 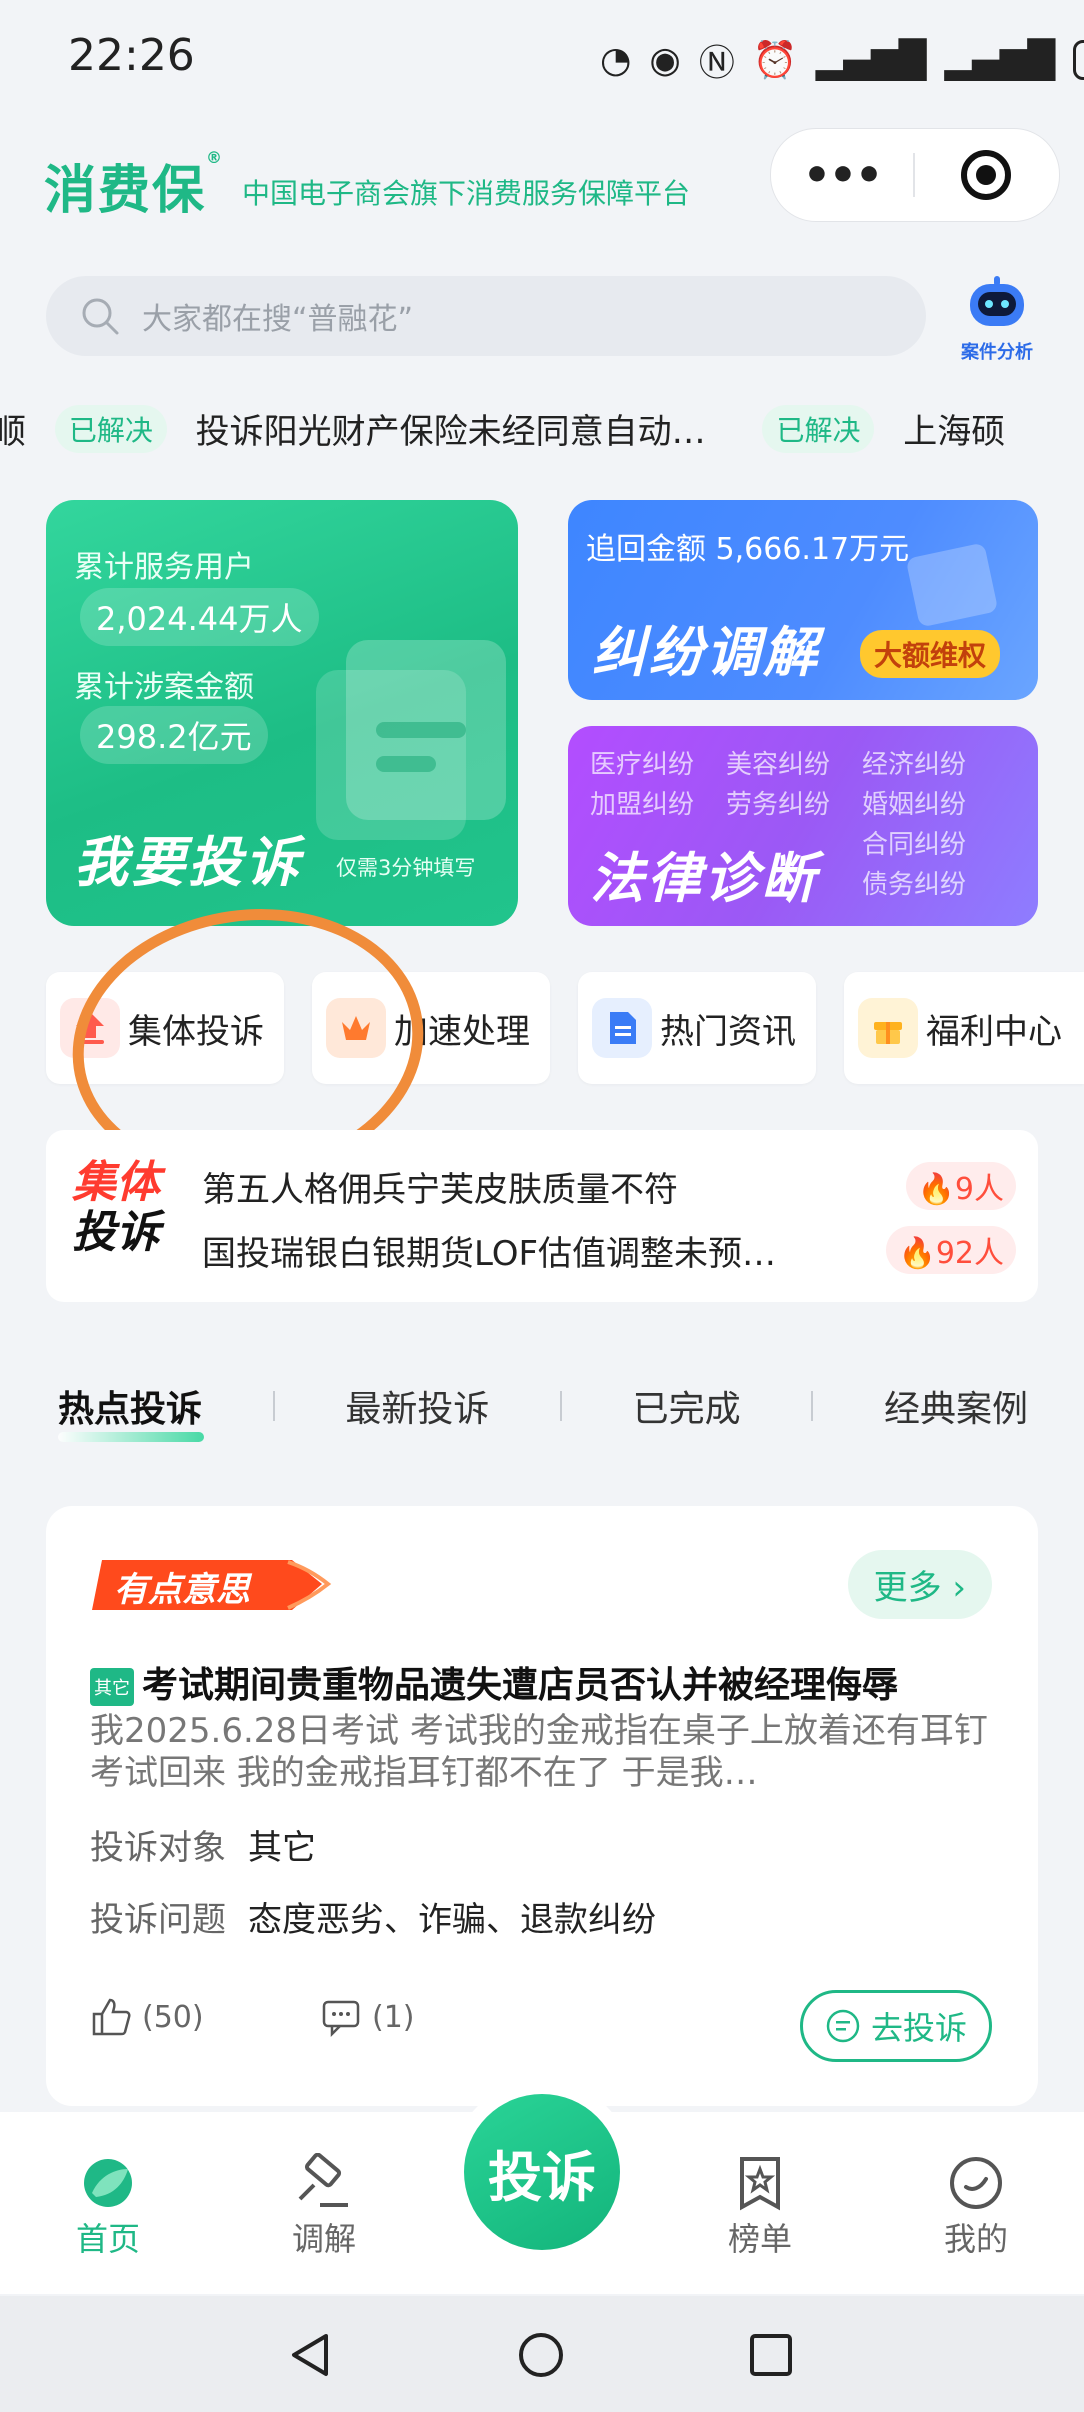 I want to click on ranking-star-icon, so click(x=760, y=2184).